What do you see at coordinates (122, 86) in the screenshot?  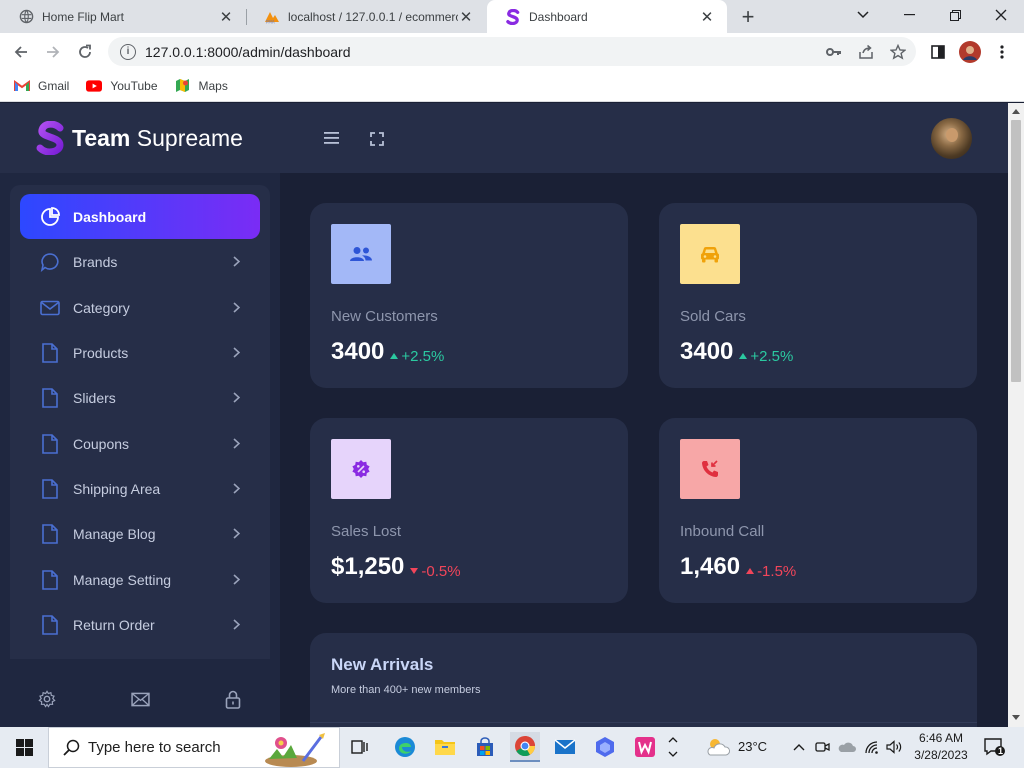 I see `bookmark-youtube: YouTube` at bounding box center [122, 86].